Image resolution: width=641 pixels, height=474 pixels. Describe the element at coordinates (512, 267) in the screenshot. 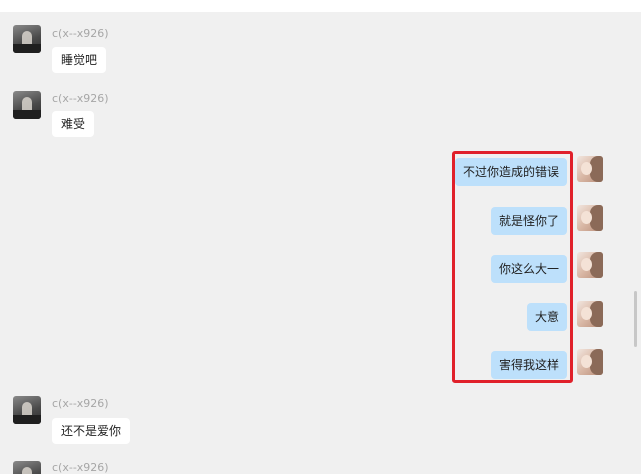

I see `highlight-annotation-box` at that location.